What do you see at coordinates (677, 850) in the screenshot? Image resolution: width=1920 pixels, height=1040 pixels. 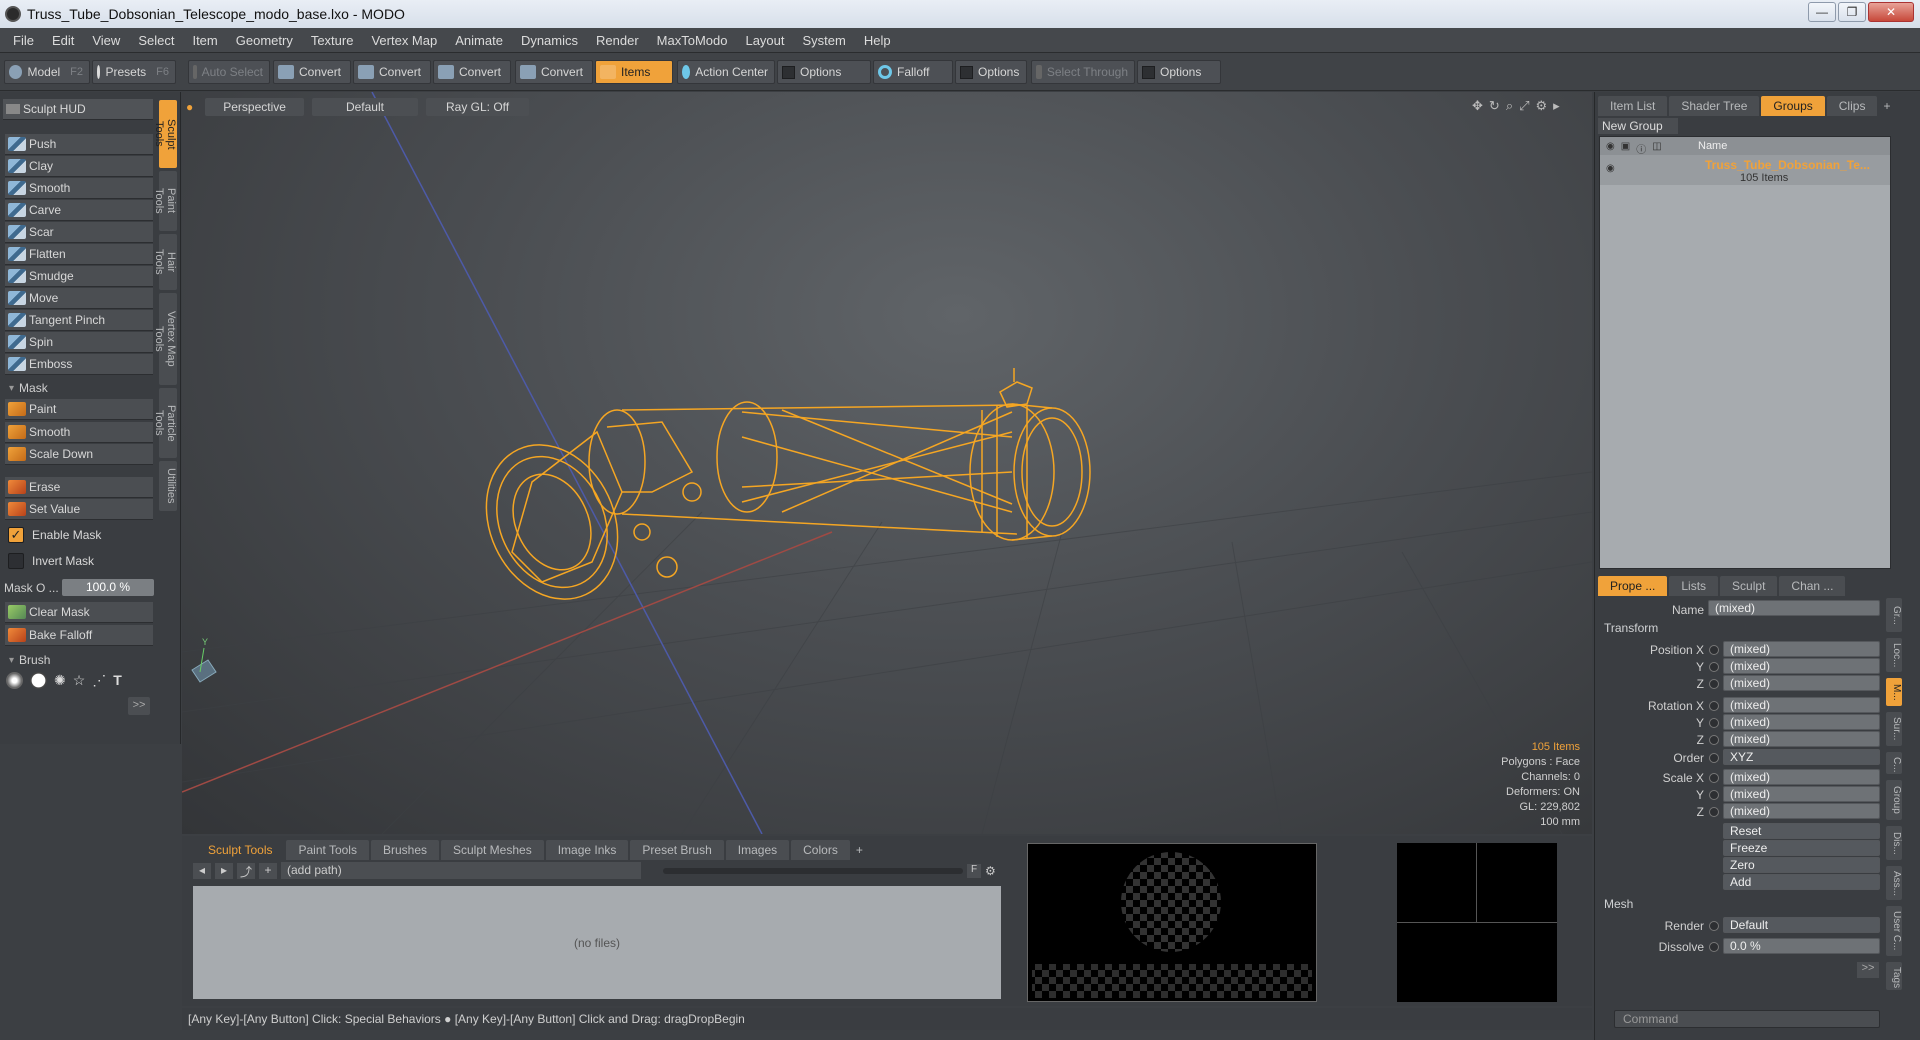 I see `tab-preset-brush: Preset Brush` at bounding box center [677, 850].